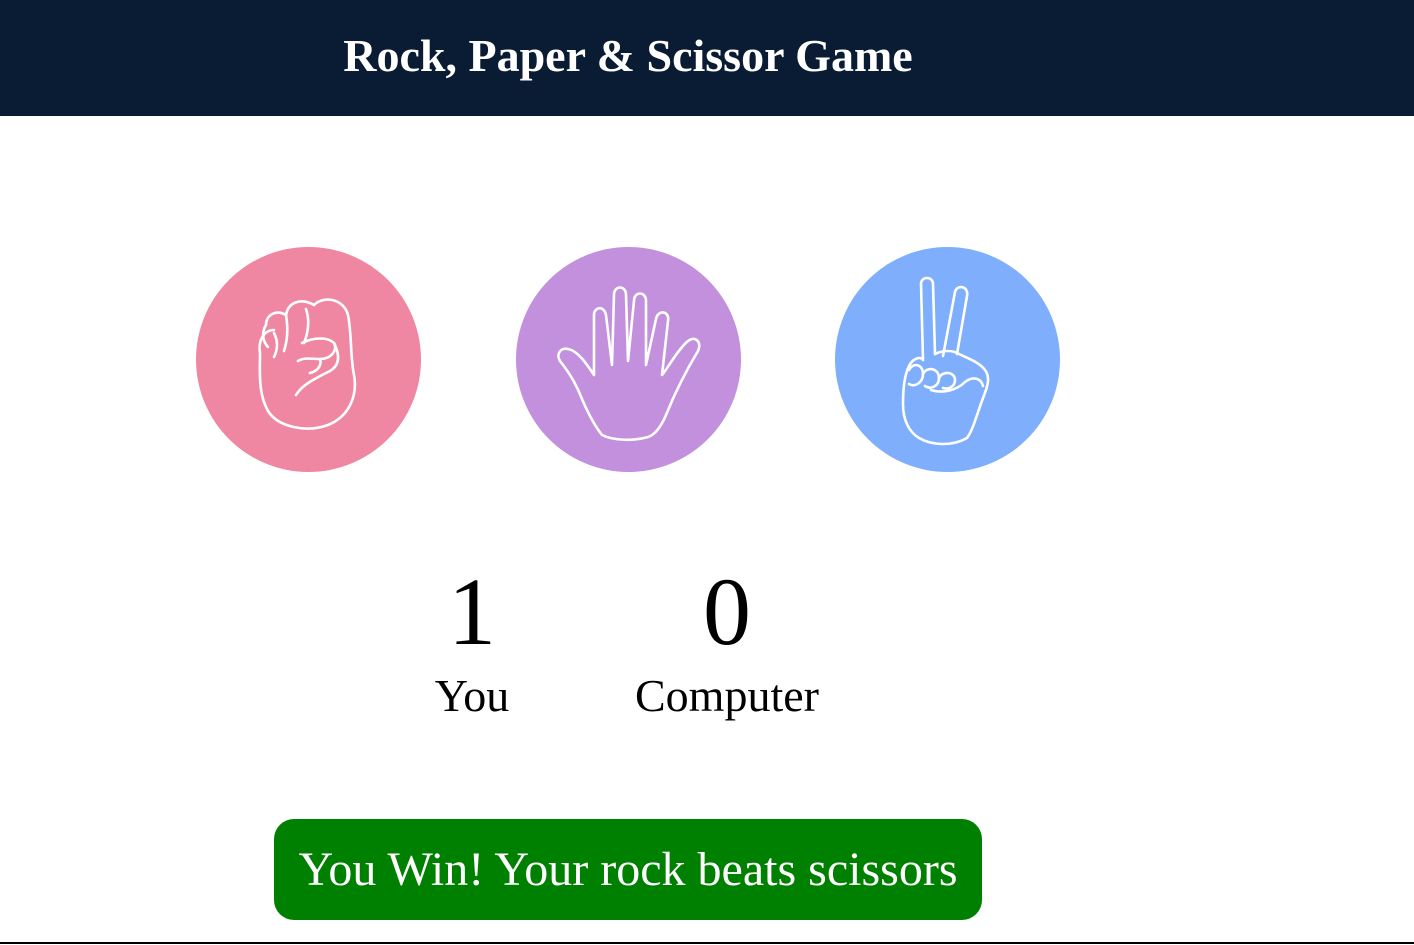 The image size is (1414, 945). What do you see at coordinates (628, 363) in the screenshot?
I see `paper-hand-icon` at bounding box center [628, 363].